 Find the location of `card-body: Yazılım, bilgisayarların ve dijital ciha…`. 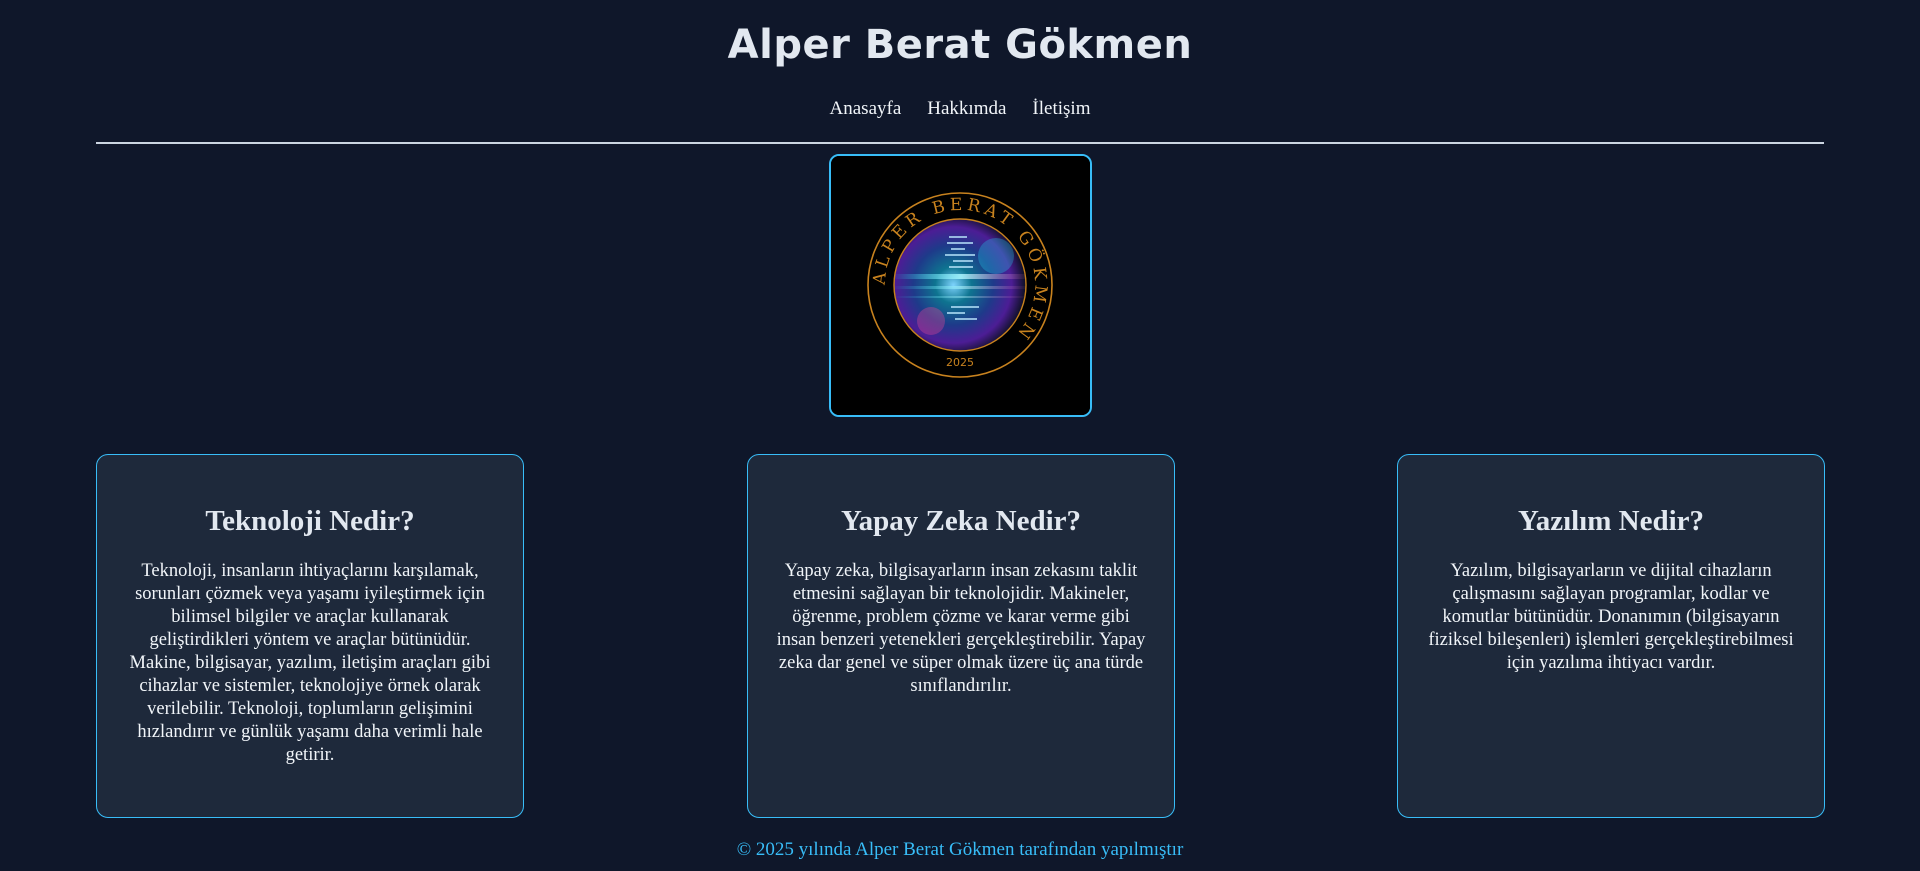

card-body: Yazılım, bilgisayarların ve dijital ciha… is located at coordinates (1611, 617).